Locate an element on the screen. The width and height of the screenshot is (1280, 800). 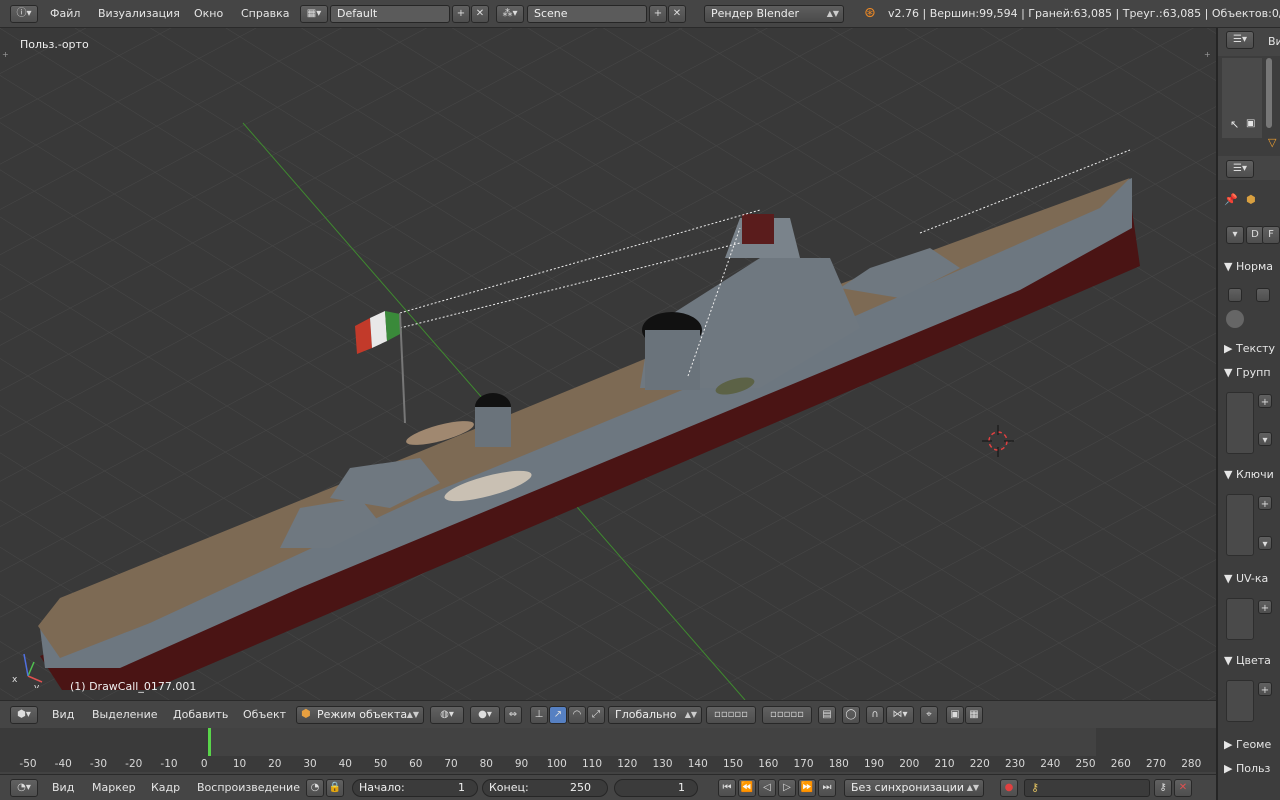
current-frame-indicator is located at coordinates (209, 742).